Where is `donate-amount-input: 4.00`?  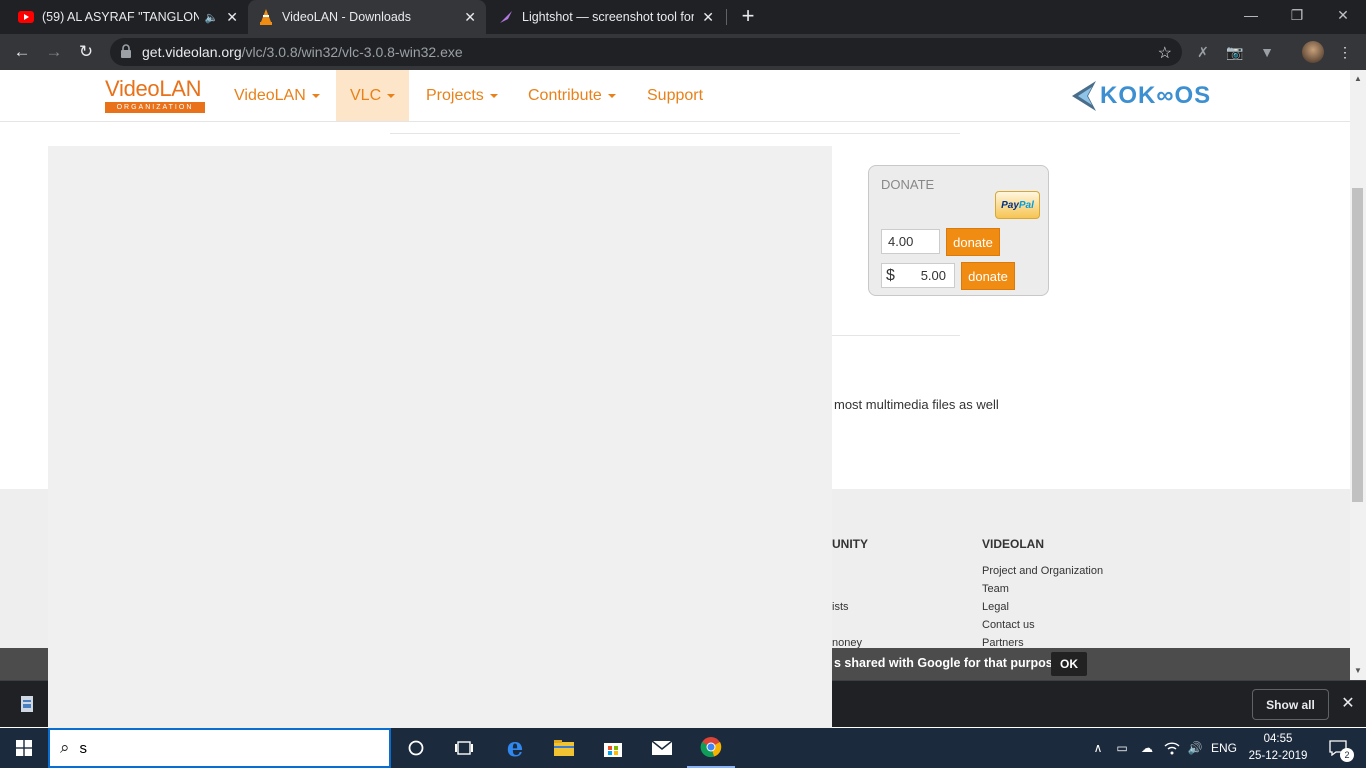 donate-amount-input: 4.00 is located at coordinates (910, 241).